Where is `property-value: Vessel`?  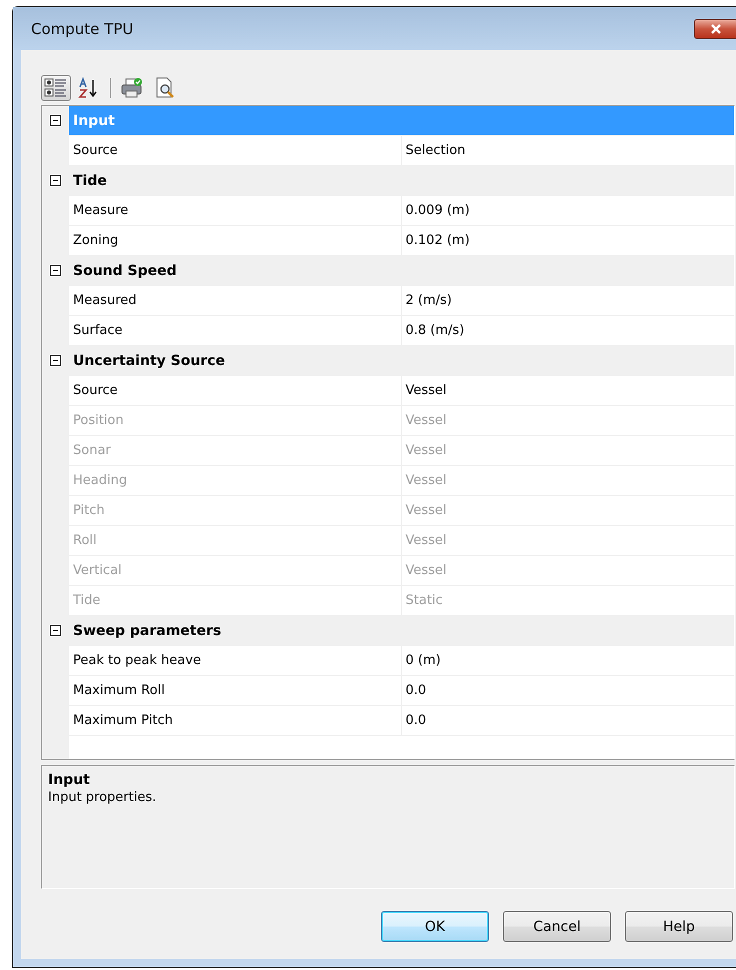 property-value: Vessel is located at coordinates (568, 390).